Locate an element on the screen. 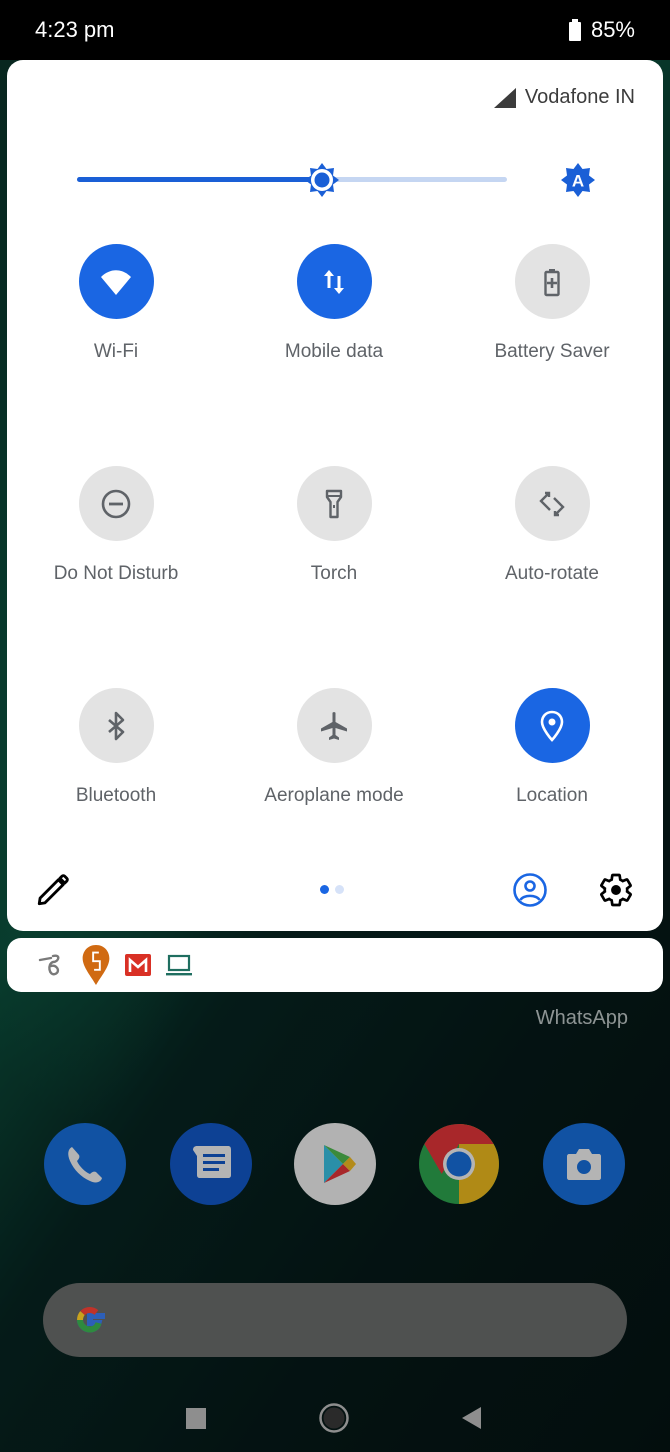 The height and width of the screenshot is (1452, 670). wifi-icon is located at coordinates (116, 282).